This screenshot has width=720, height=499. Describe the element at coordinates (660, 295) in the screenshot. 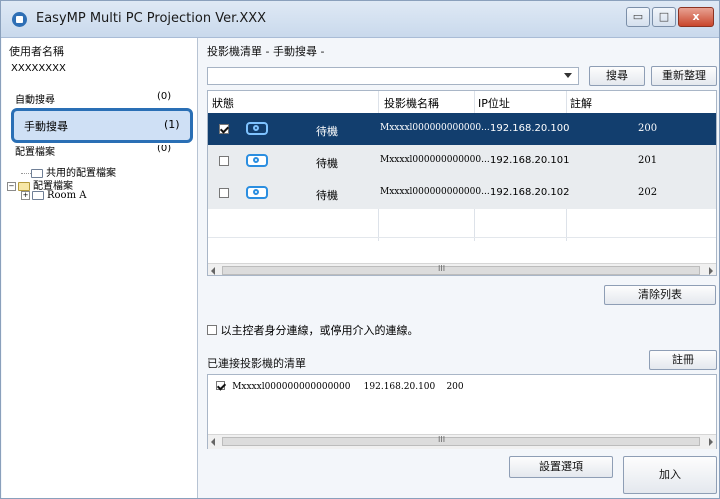

I see `clear-list-button: 清除列表` at that location.